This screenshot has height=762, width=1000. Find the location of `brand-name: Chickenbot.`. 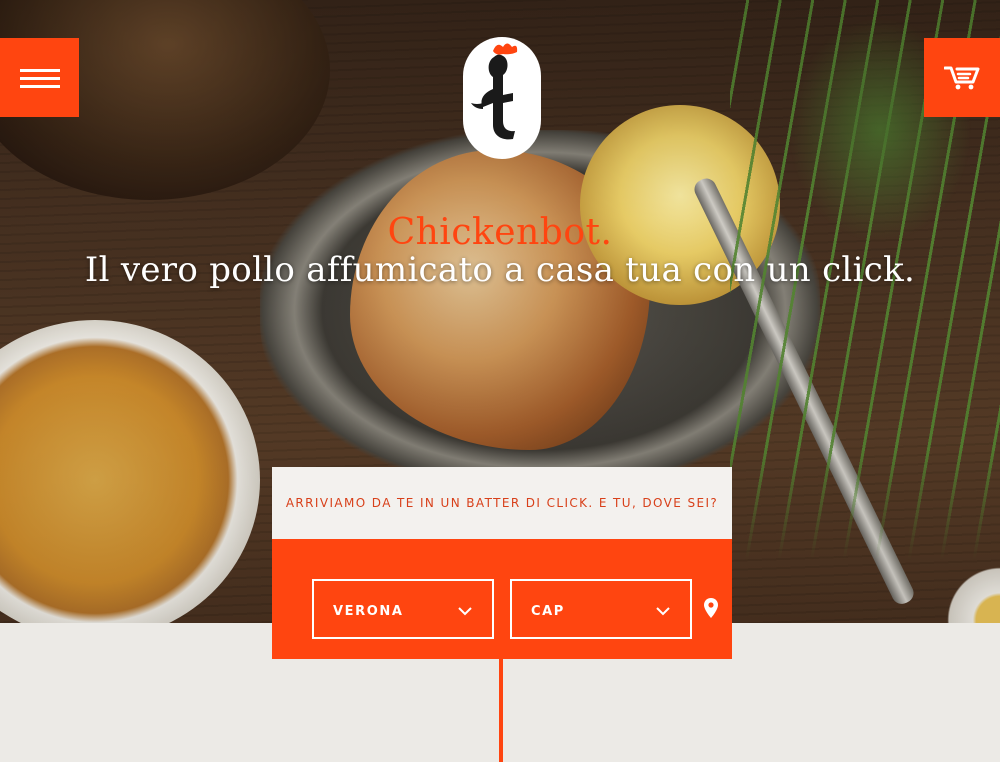

brand-name: Chickenbot. is located at coordinates (500, 232).